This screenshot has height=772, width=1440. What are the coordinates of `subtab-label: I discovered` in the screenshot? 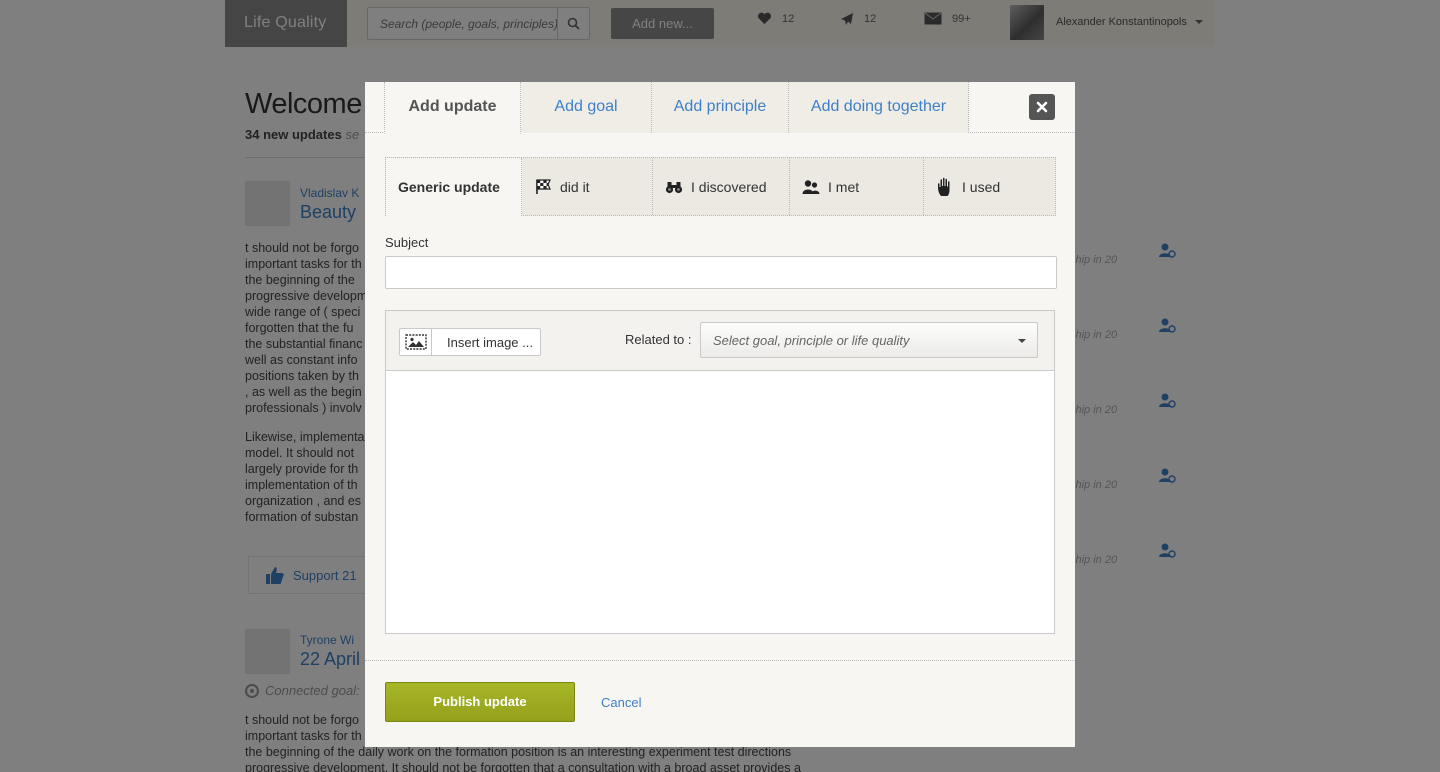 It's located at (729, 186).